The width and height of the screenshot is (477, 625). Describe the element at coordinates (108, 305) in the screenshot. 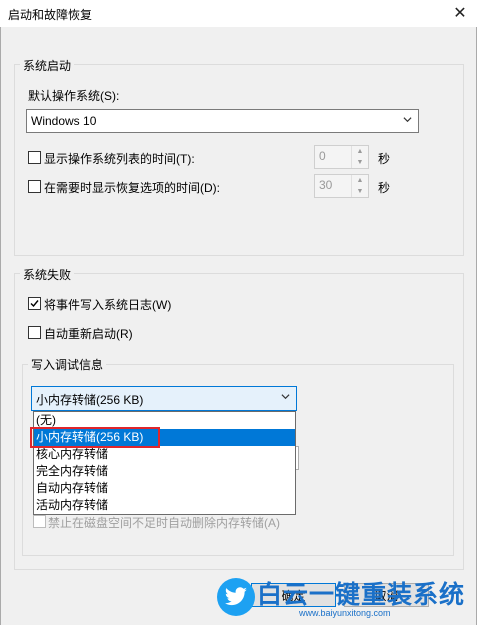

I see `write-event-label: 将事件写入系统日志(W)` at that location.